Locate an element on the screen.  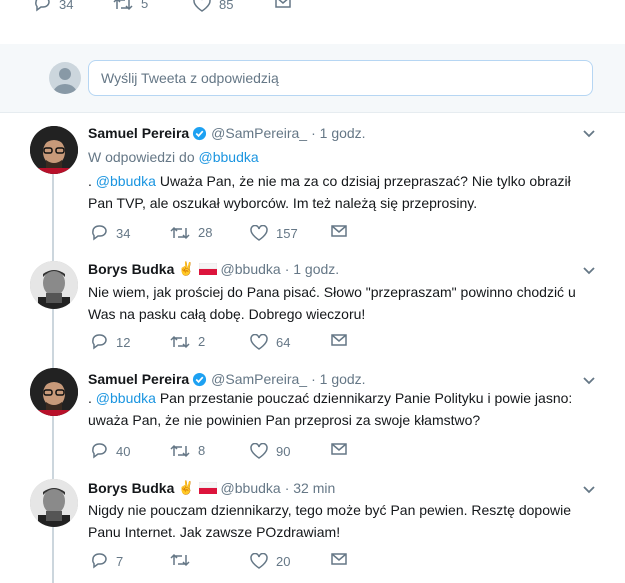
reply-input: Wyślij Tweeta z odpowiedzią is located at coordinates (340, 78).